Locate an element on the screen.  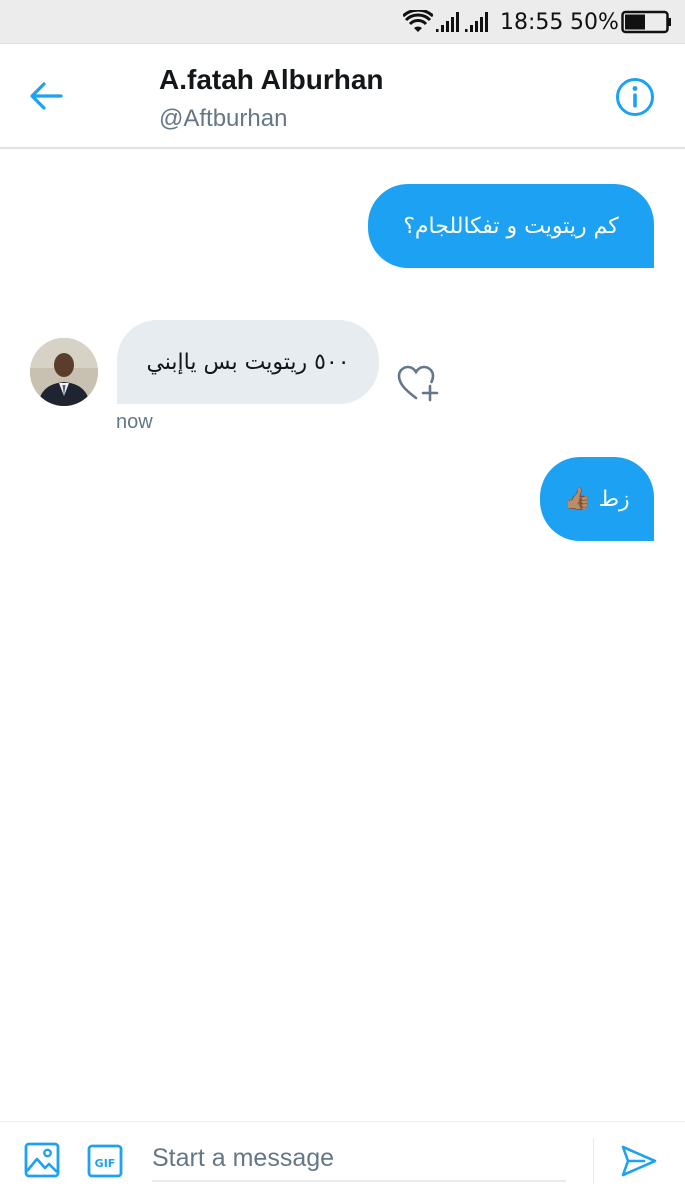
composer-divider is located at coordinates (593, 1161).